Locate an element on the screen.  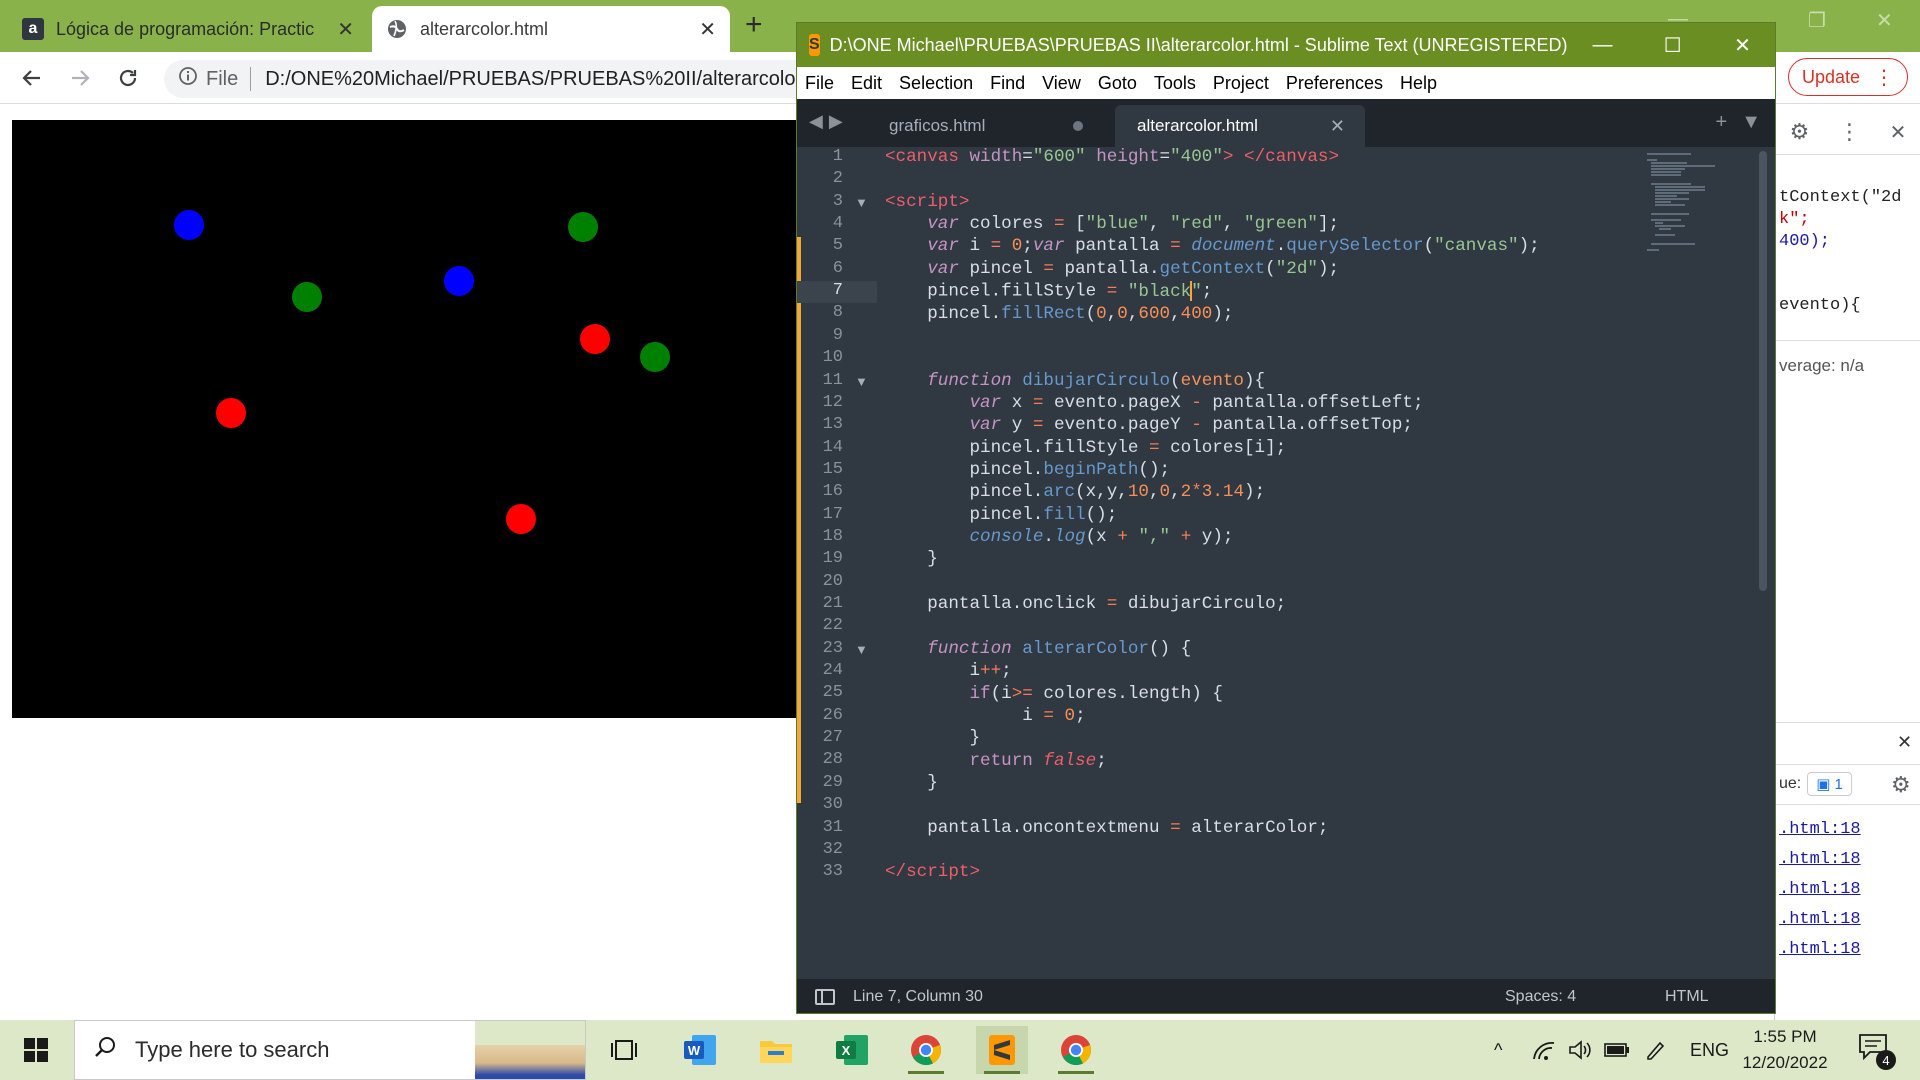
line-number: 33 is located at coordinates (825, 871).